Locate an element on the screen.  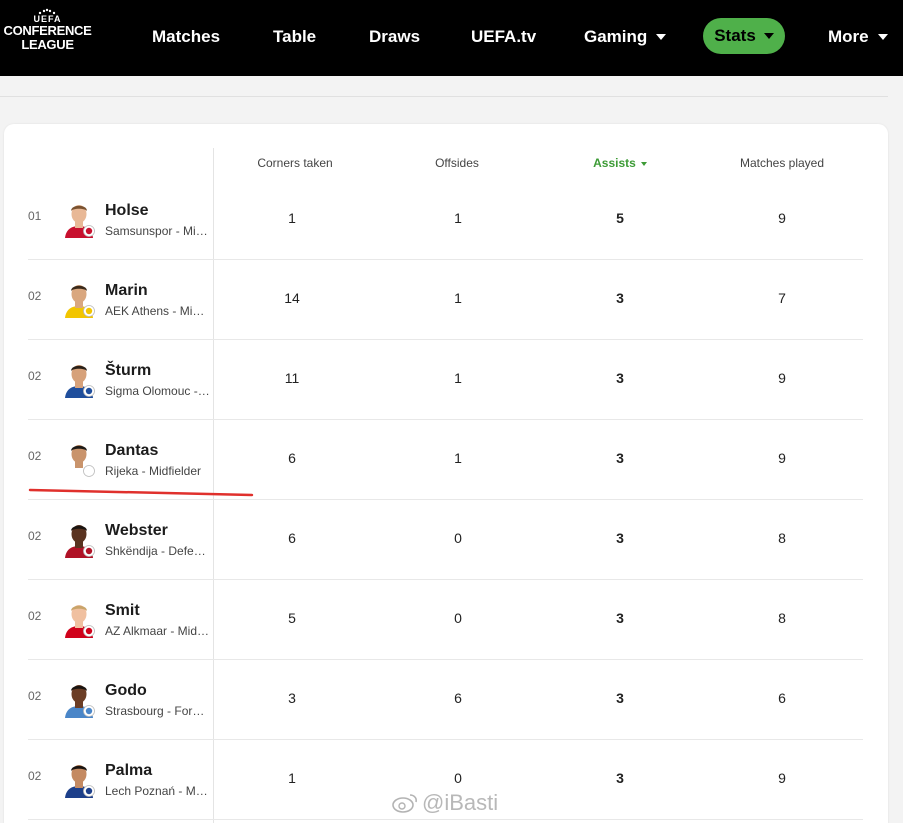
nav-uefa-tv: UEFA.tv is located at coordinates (503, 37).